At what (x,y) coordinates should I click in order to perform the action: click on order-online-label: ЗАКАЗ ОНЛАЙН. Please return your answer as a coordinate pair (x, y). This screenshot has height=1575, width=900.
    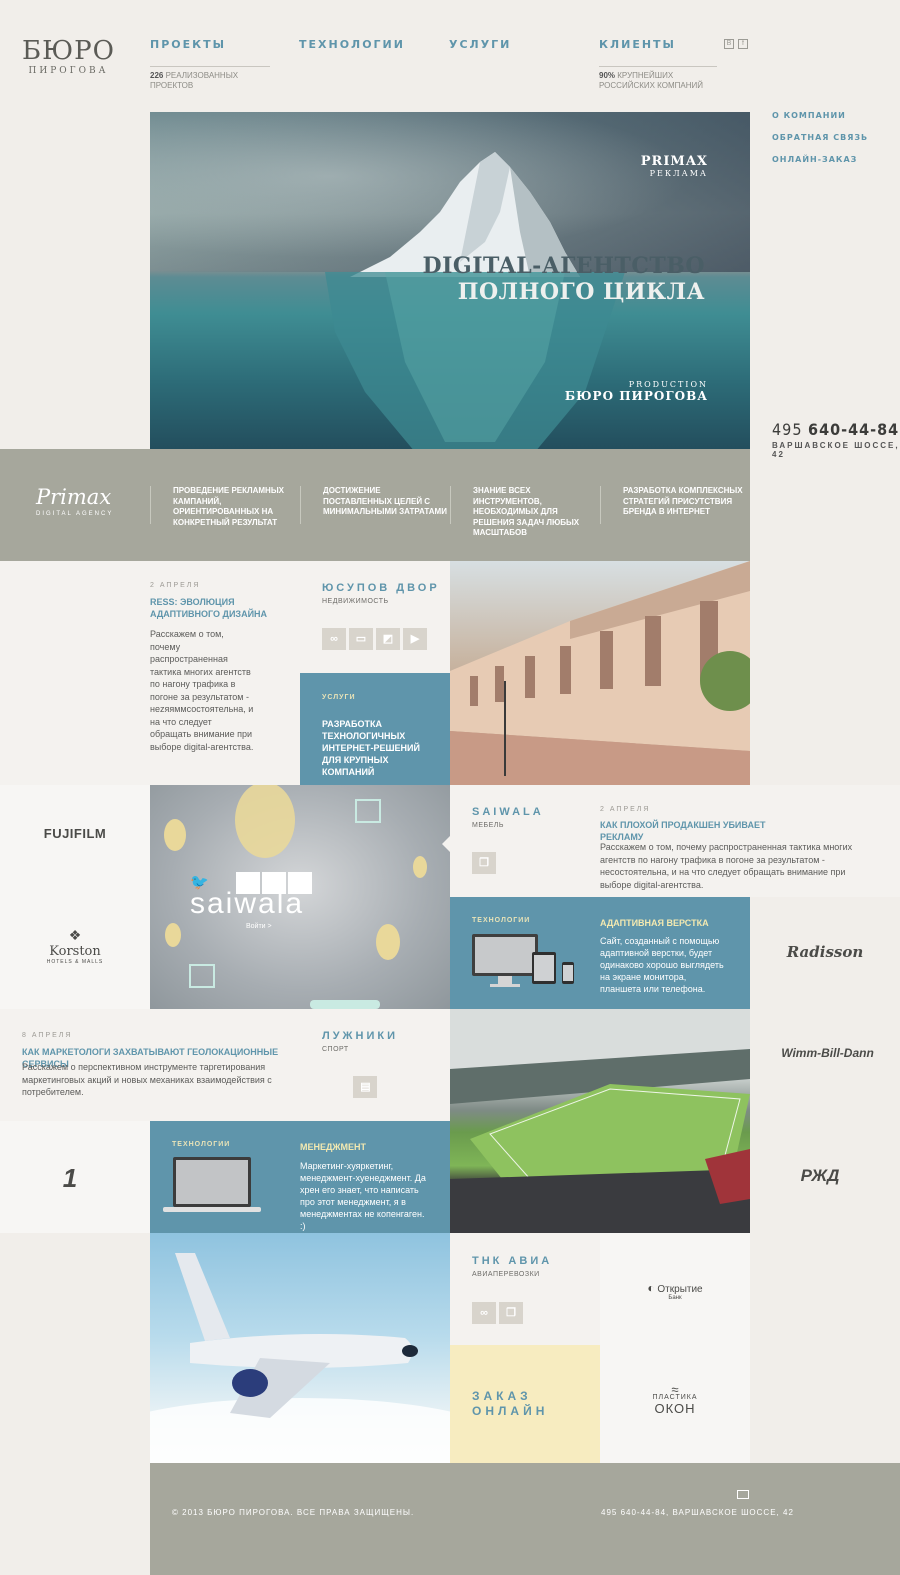
    Looking at the image, I should click on (510, 1403).